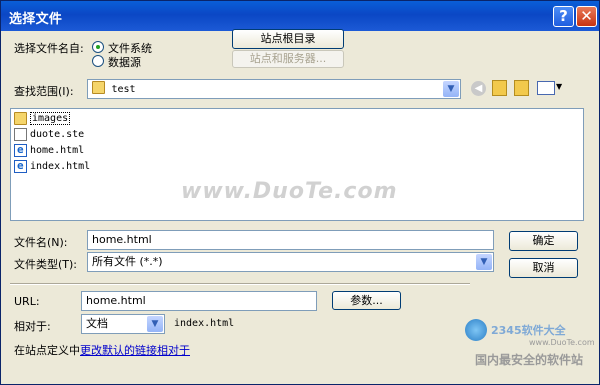 The height and width of the screenshot is (385, 600). I want to click on list-item: home.html, so click(49, 150).